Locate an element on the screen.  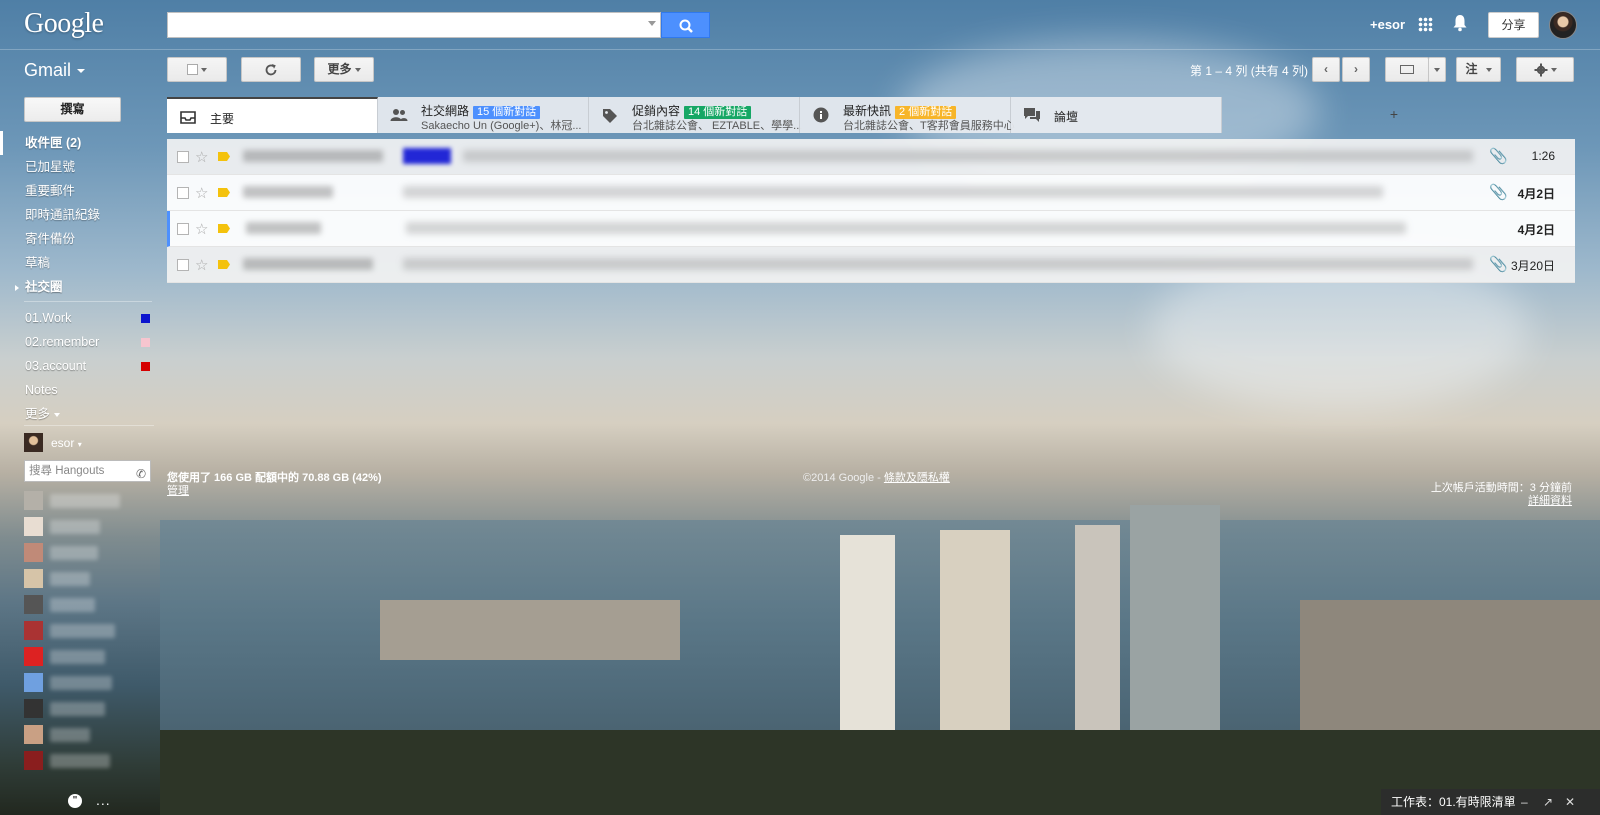
density-dropdown is located at coordinates (1437, 69).